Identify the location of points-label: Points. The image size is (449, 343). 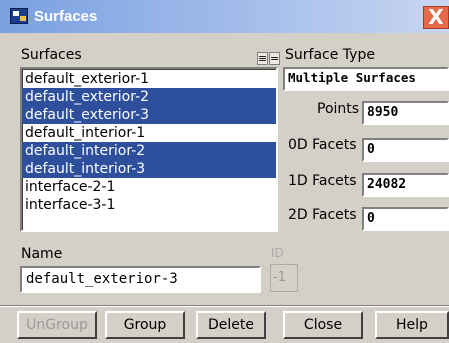
(338, 109).